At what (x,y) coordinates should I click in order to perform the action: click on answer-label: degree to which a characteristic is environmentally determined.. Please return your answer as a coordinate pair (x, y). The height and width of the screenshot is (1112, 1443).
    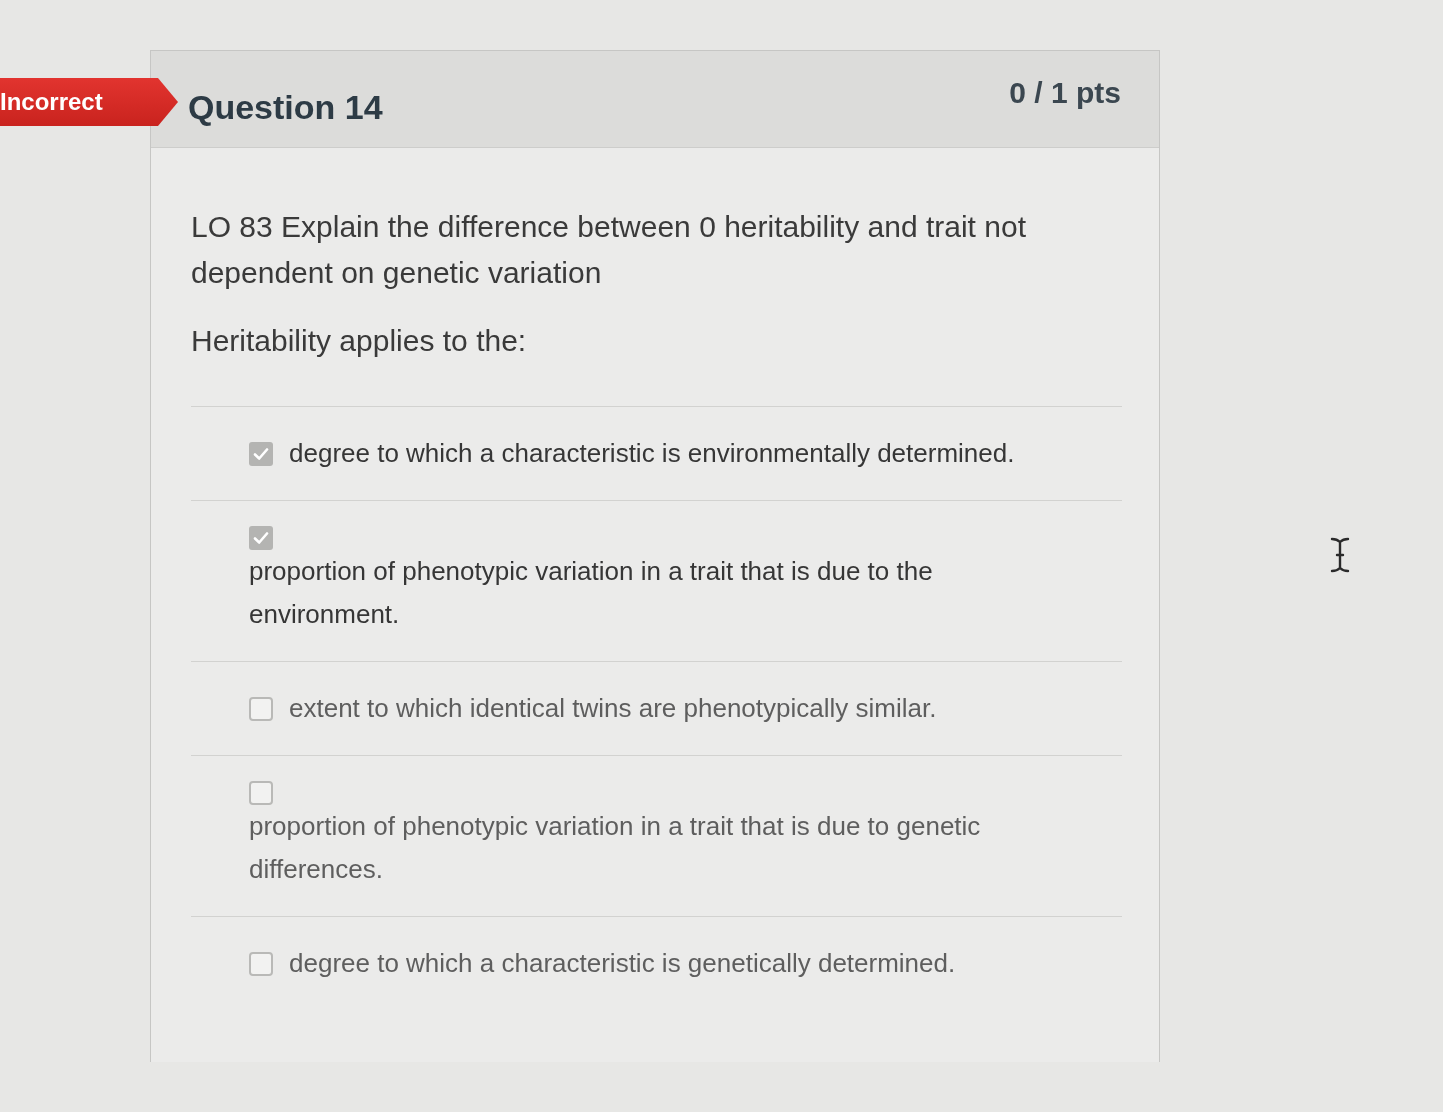
    Looking at the image, I should click on (652, 453).